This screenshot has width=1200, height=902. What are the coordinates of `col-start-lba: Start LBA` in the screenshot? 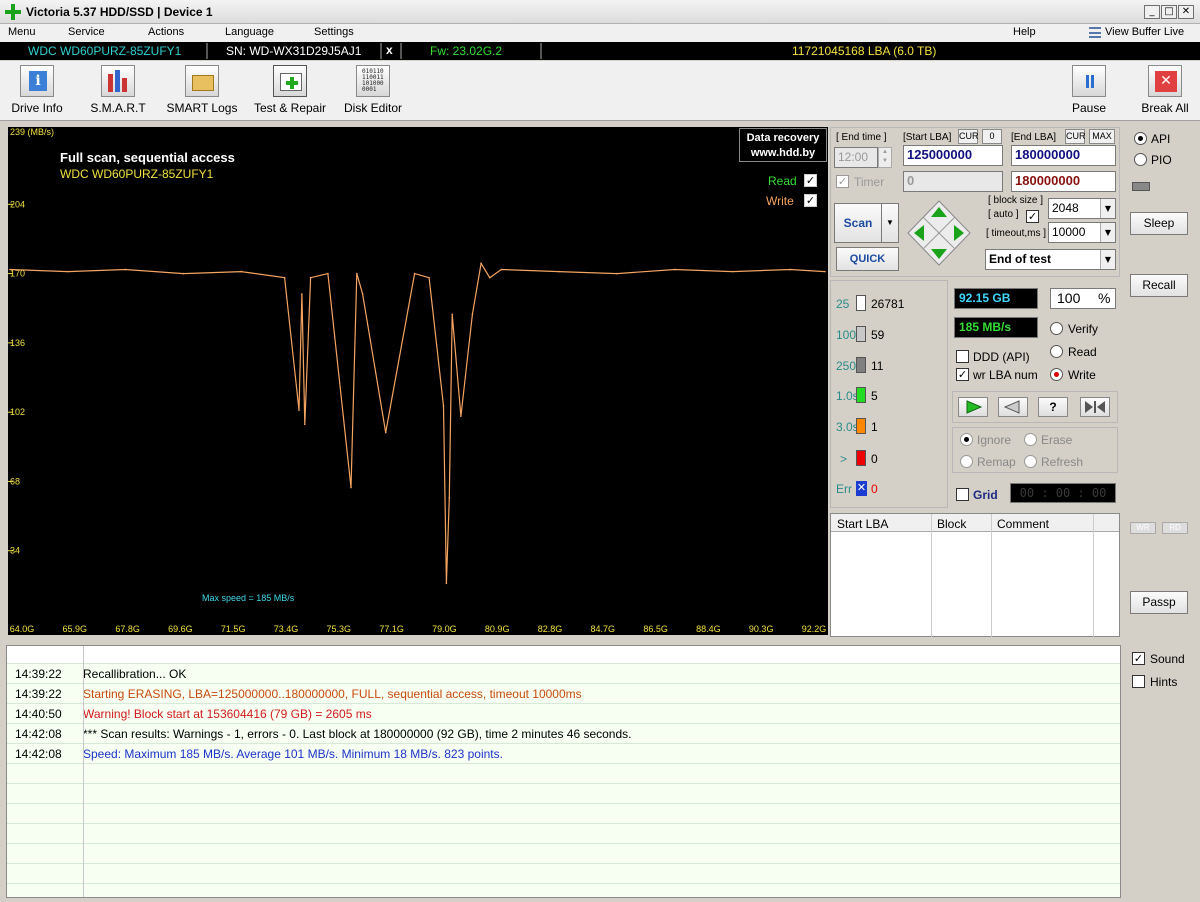 It's located at (862, 524).